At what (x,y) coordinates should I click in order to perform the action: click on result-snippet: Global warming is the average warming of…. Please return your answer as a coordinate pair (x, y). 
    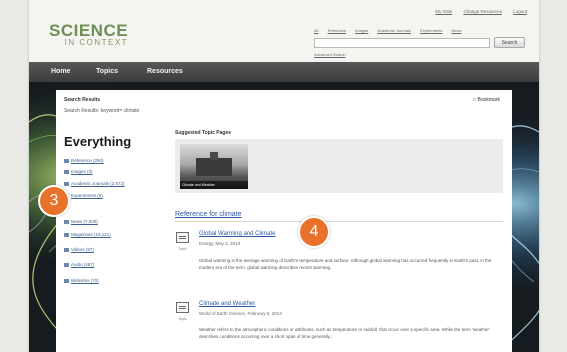
    Looking at the image, I should click on (345, 264).